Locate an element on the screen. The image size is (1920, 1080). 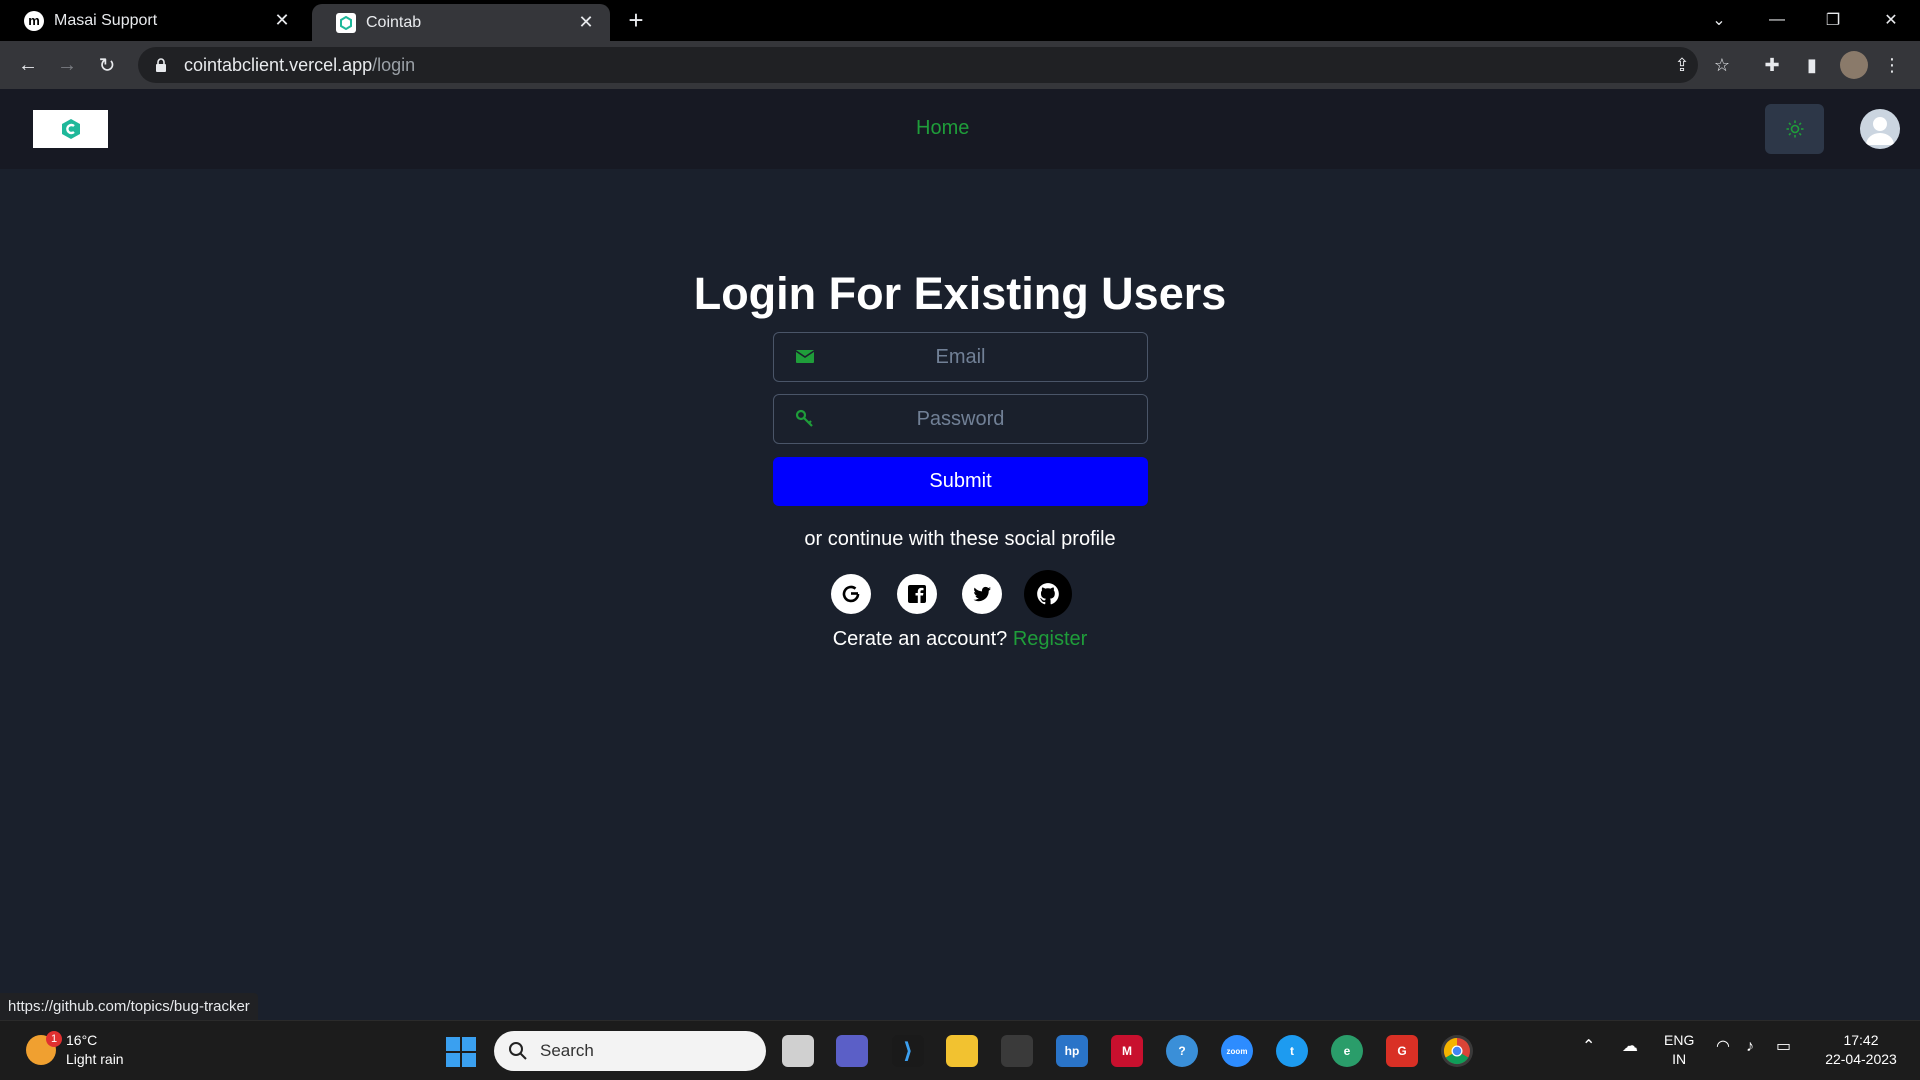
weather-widget: 1 16°C Light rain is located at coordinates (75, 1050).